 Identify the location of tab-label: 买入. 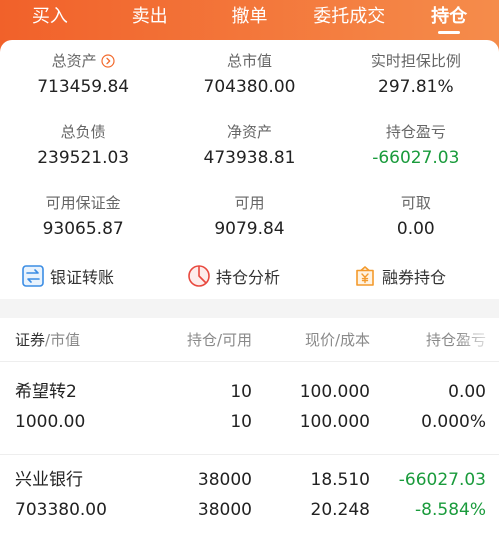
(49, 16).